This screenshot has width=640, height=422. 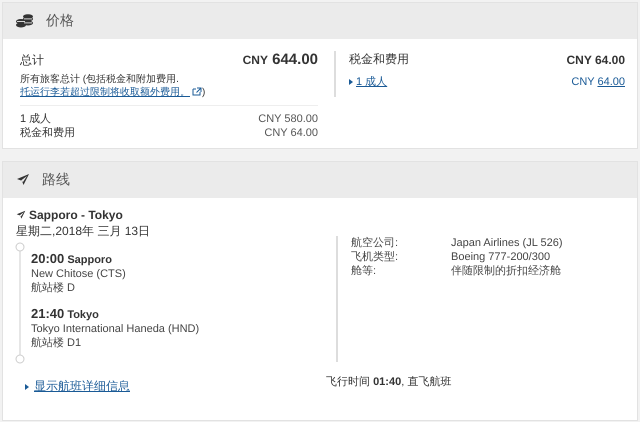 I want to click on taxes-label: 税金和费用, so click(x=379, y=59).